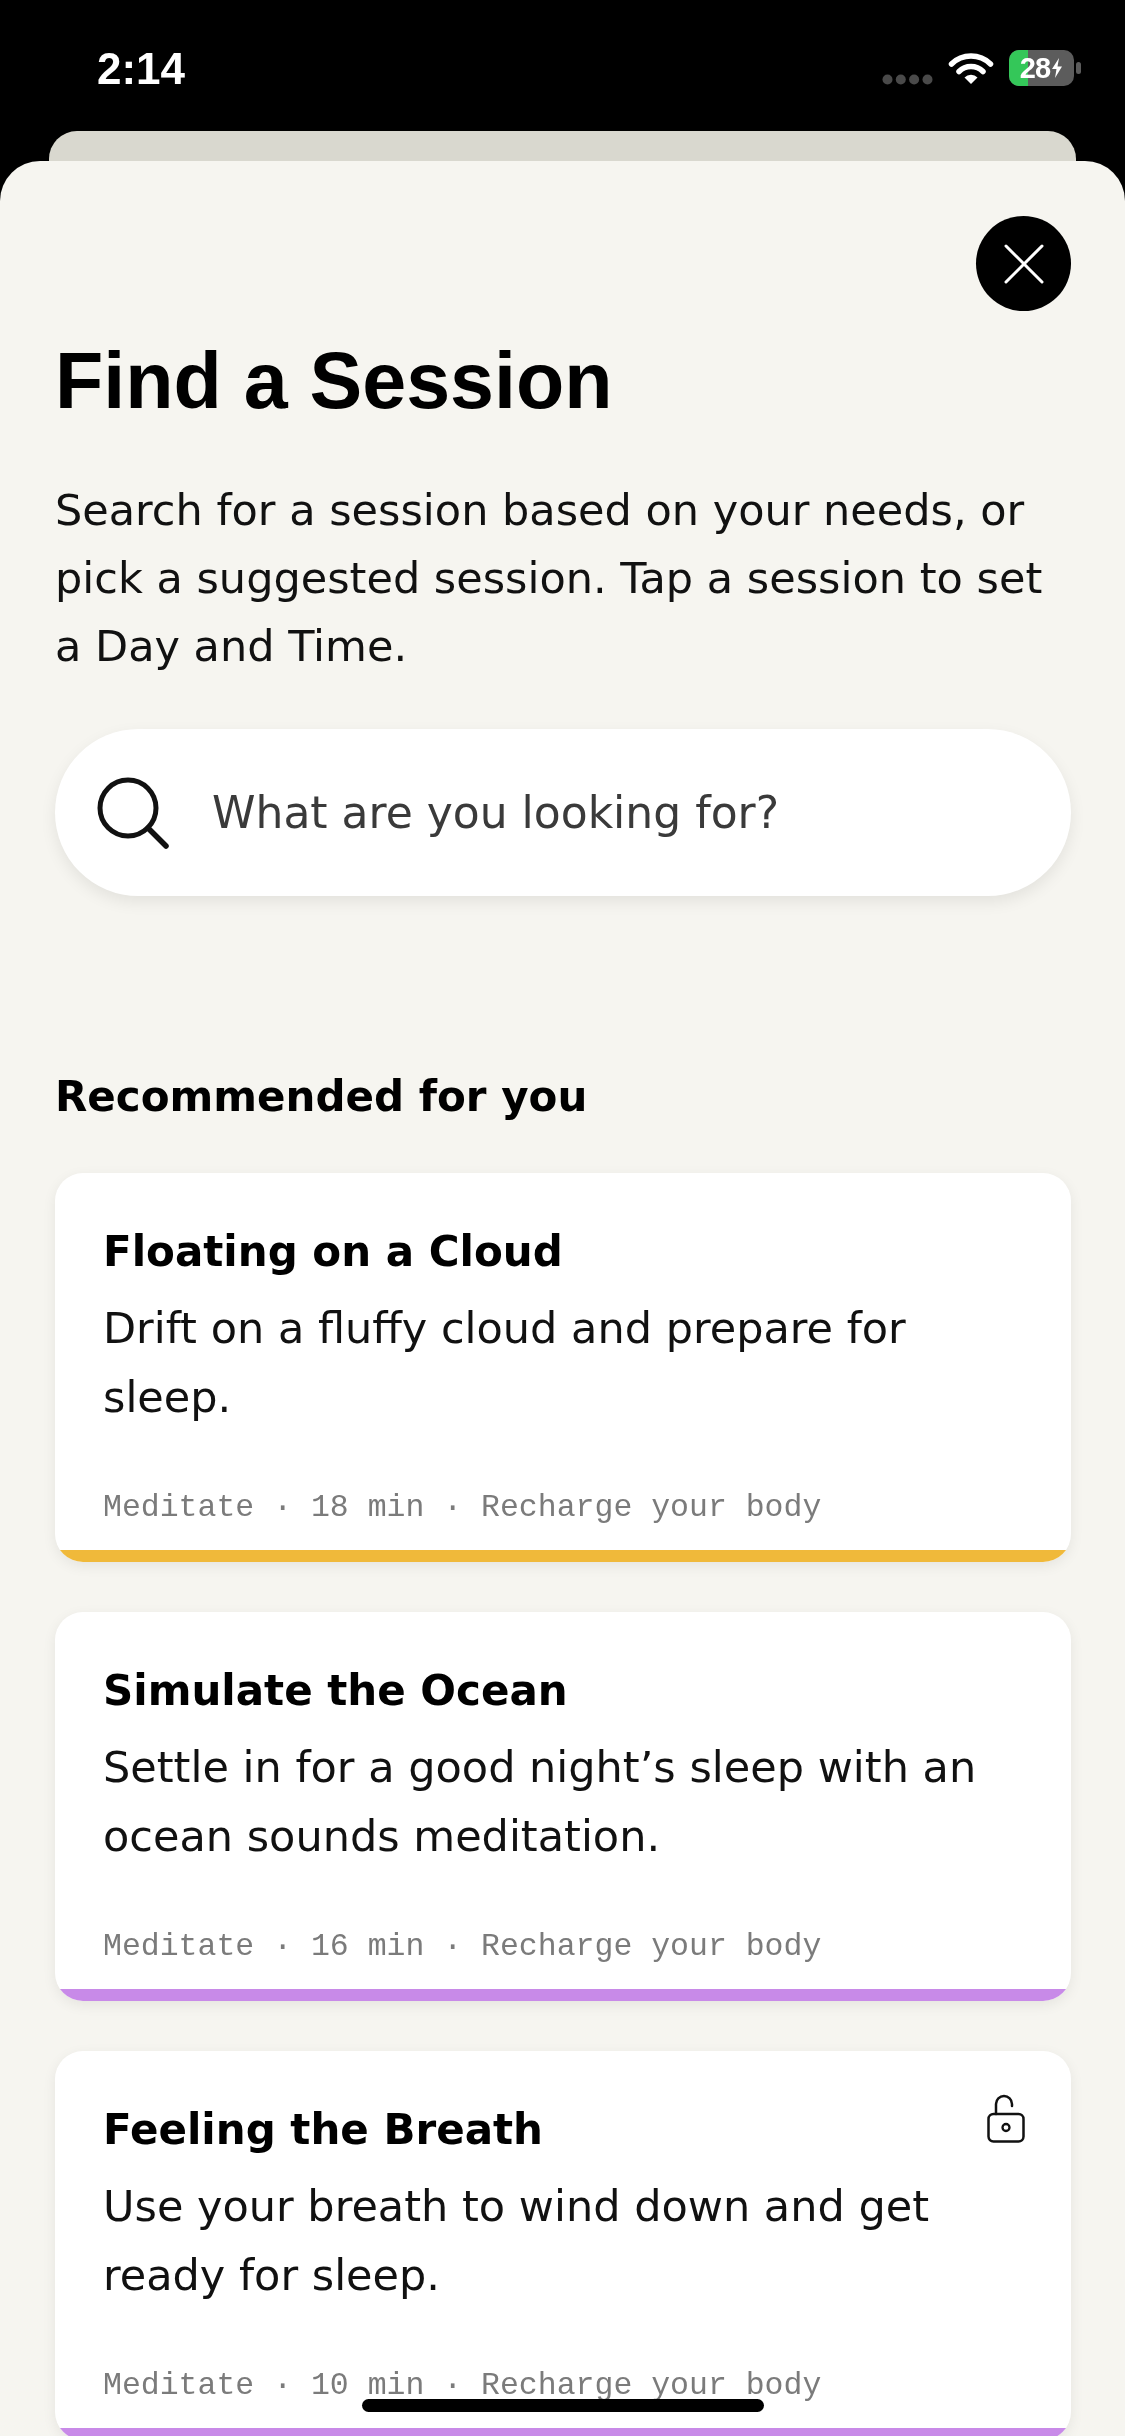 The width and height of the screenshot is (1125, 2436). I want to click on session-card: Floating on a Cloud Drift on a fluffy cloud and prepare for sleep. Meditate · 18 min · Recharge your body, so click(563, 1367).